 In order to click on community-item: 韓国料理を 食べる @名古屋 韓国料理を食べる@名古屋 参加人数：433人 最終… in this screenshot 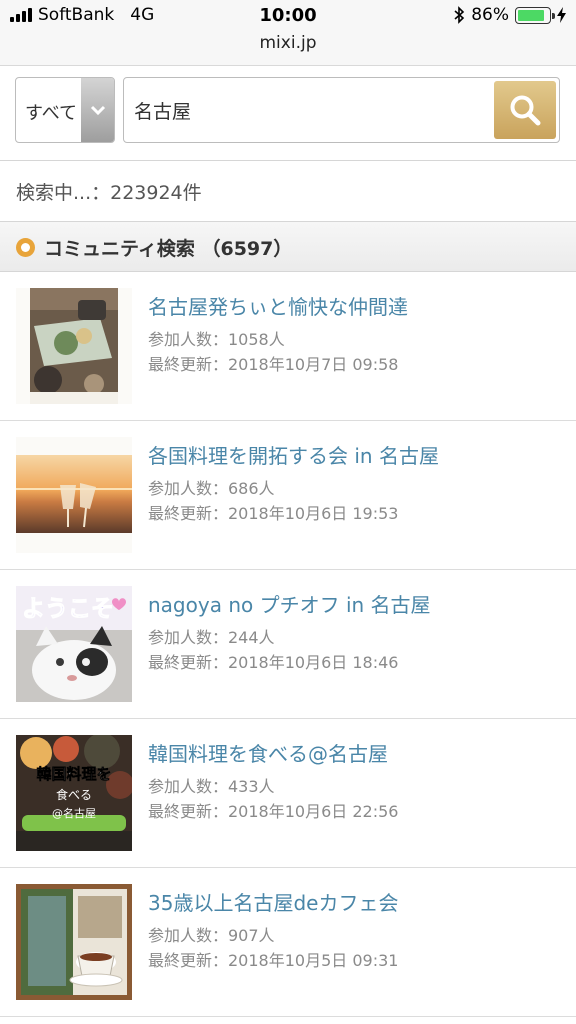, I will do `click(288, 793)`.